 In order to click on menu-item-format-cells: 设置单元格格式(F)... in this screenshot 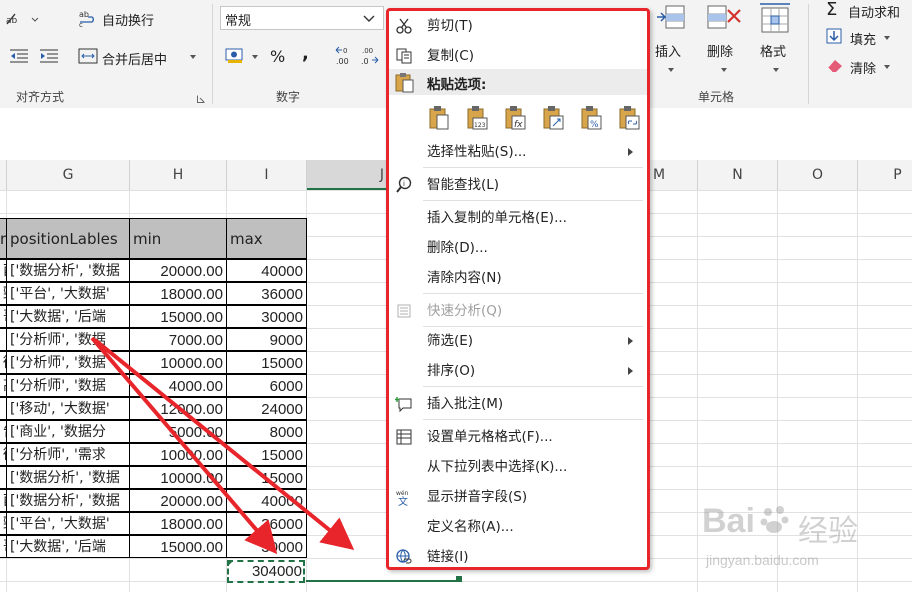, I will do `click(518, 437)`.